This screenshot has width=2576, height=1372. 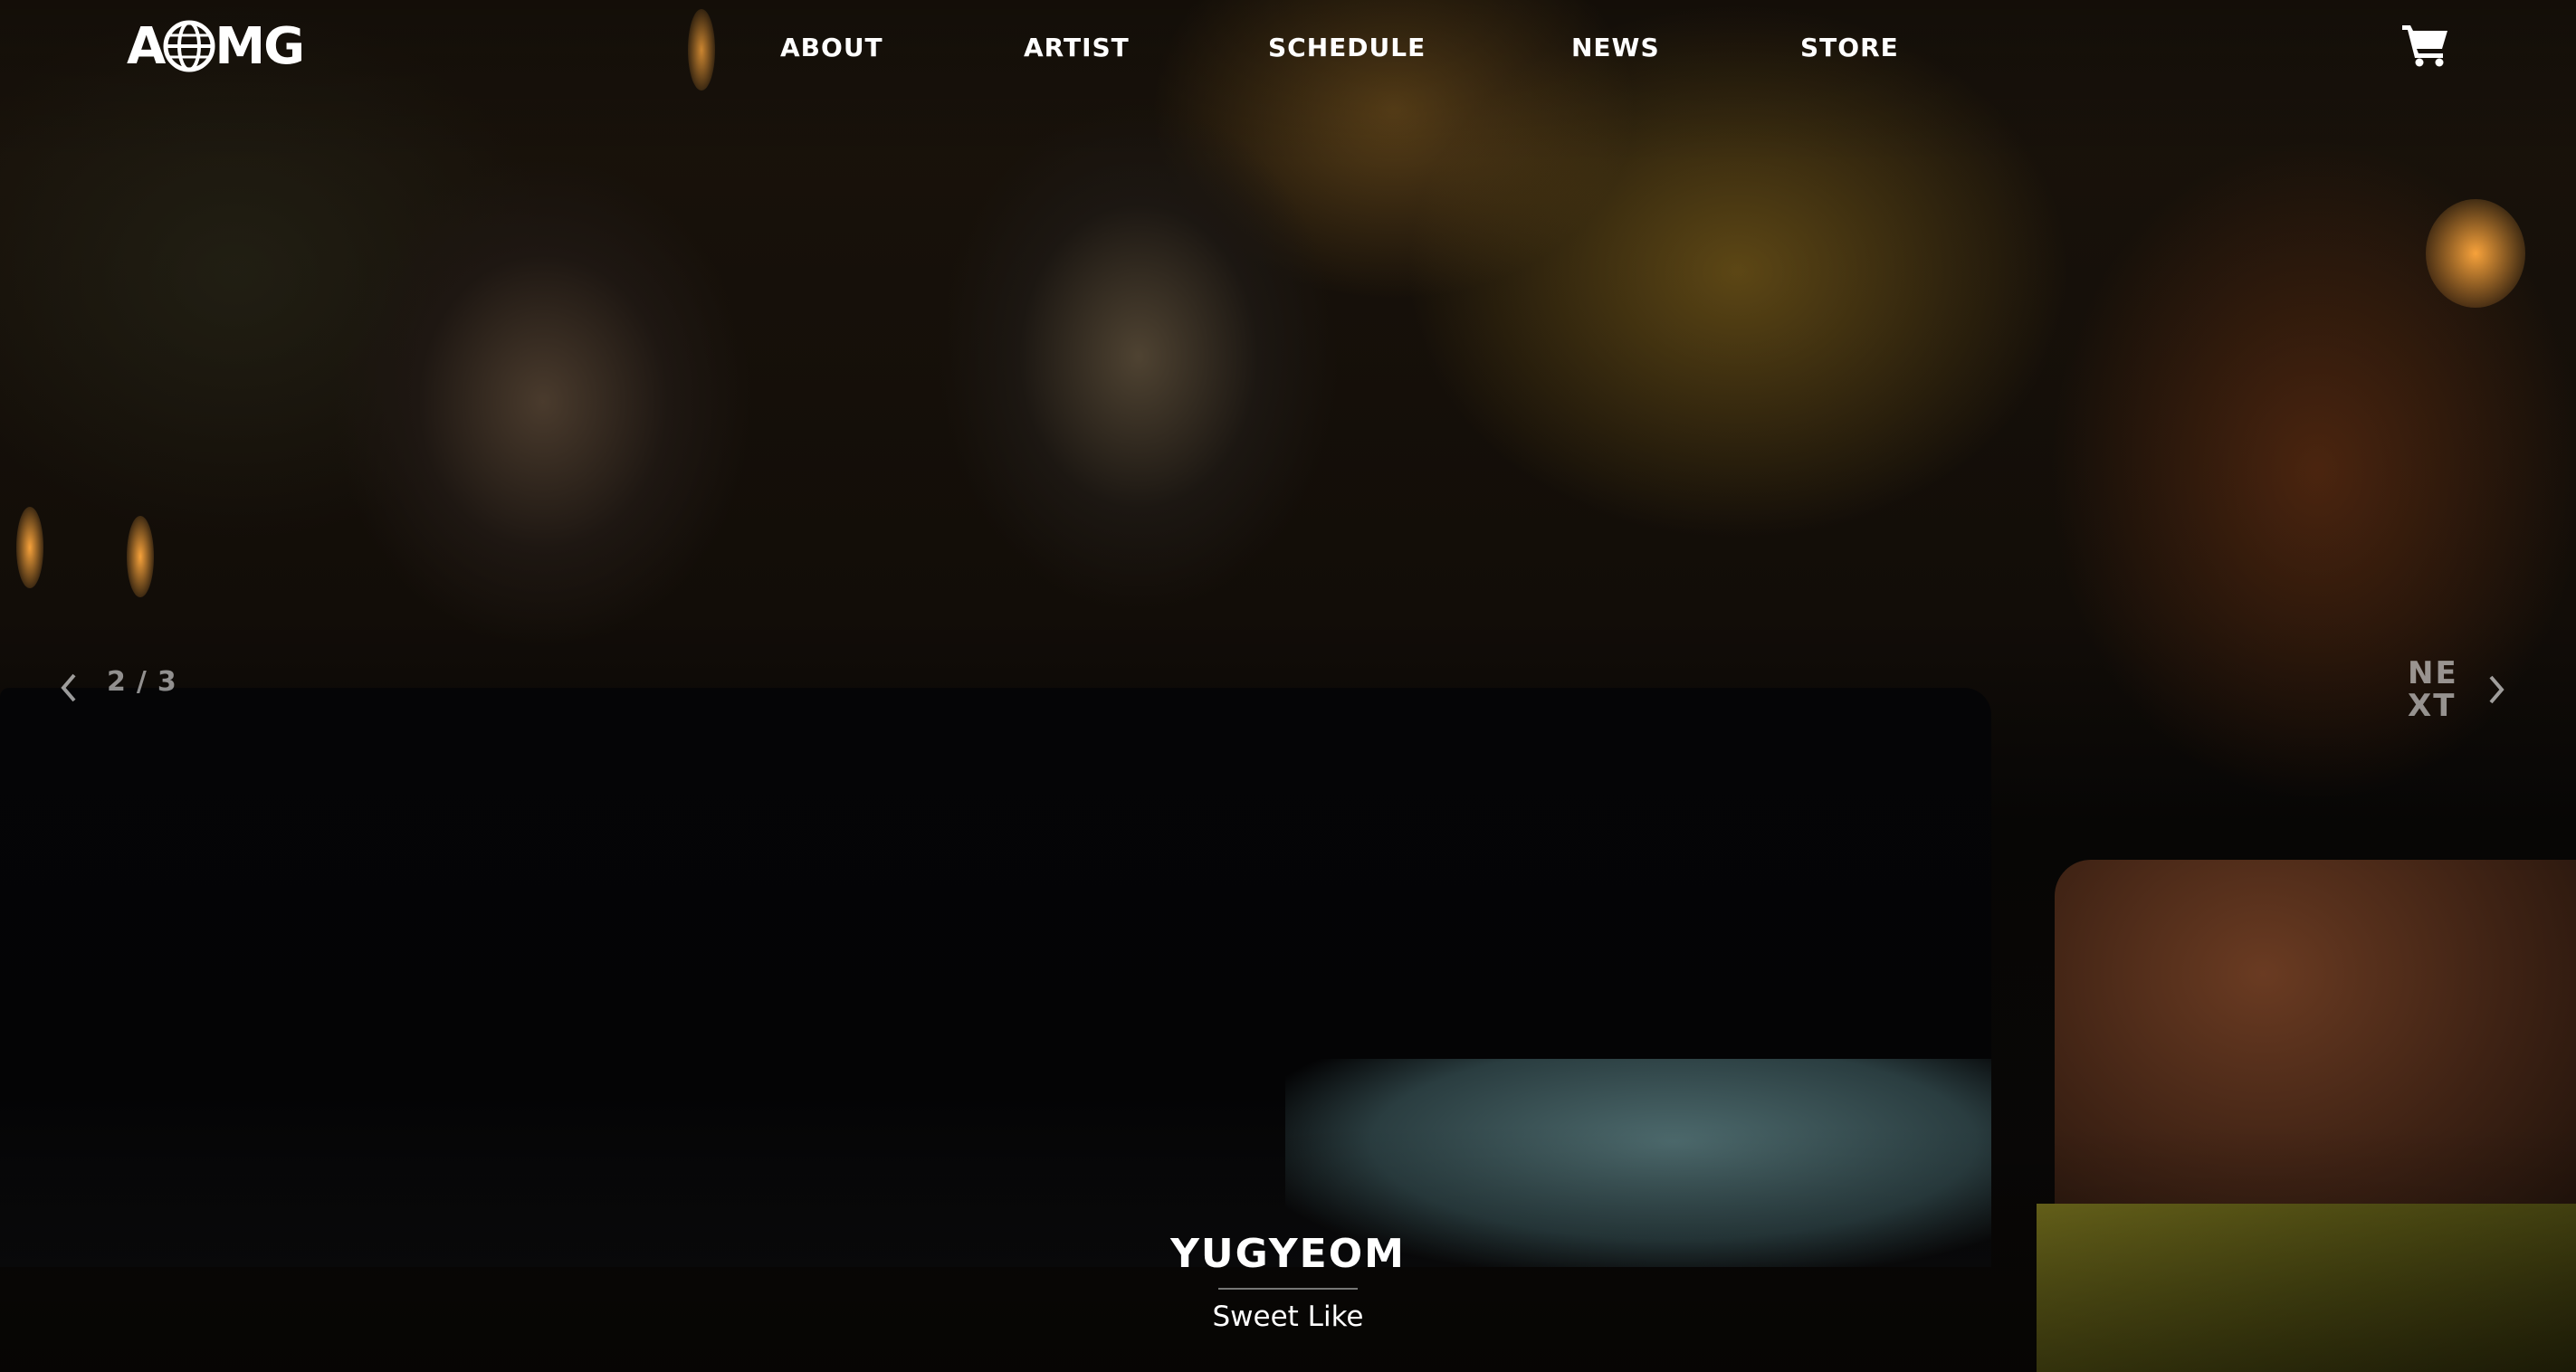 What do you see at coordinates (1288, 1282) in the screenshot?
I see `slide-caption: YUGYEOM Sweet Like` at bounding box center [1288, 1282].